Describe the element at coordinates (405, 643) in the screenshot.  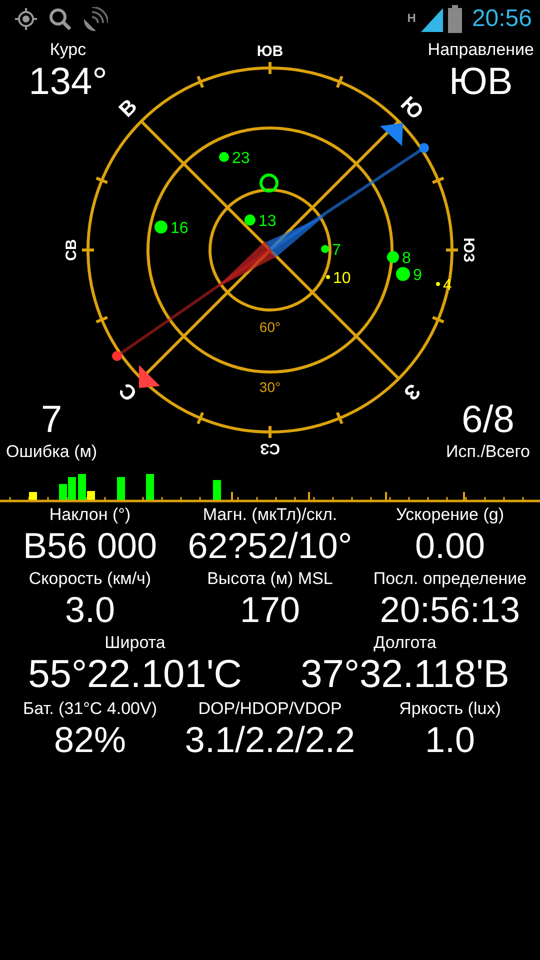
I see `reading-label: Долгота` at that location.